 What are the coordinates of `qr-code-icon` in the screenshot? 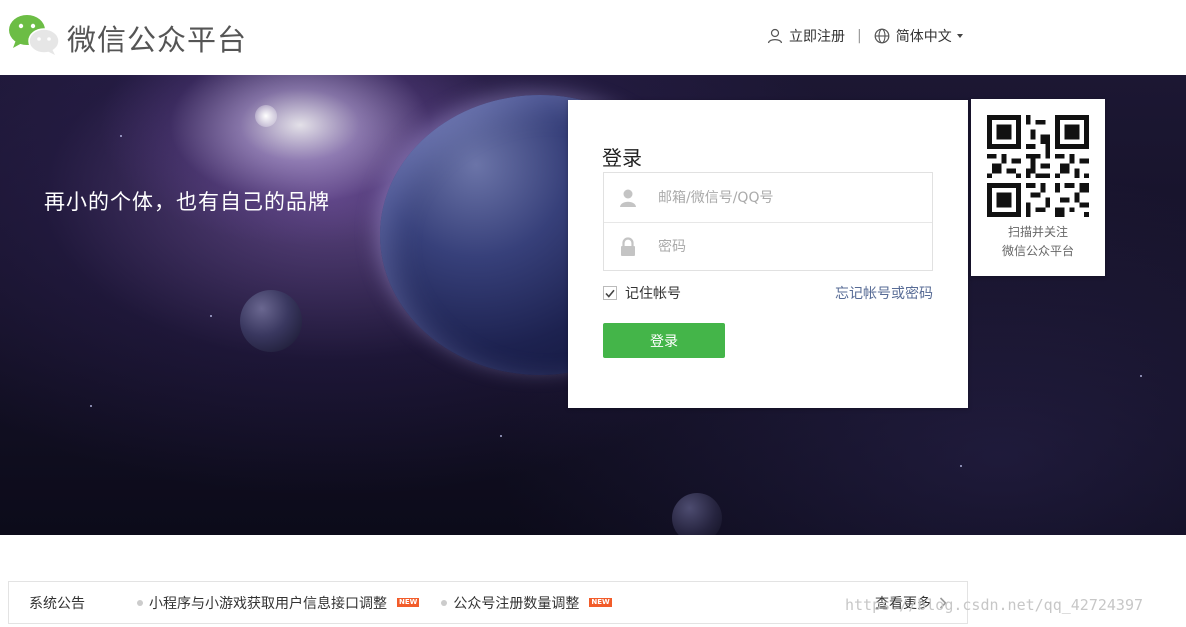 It's located at (1038, 166).